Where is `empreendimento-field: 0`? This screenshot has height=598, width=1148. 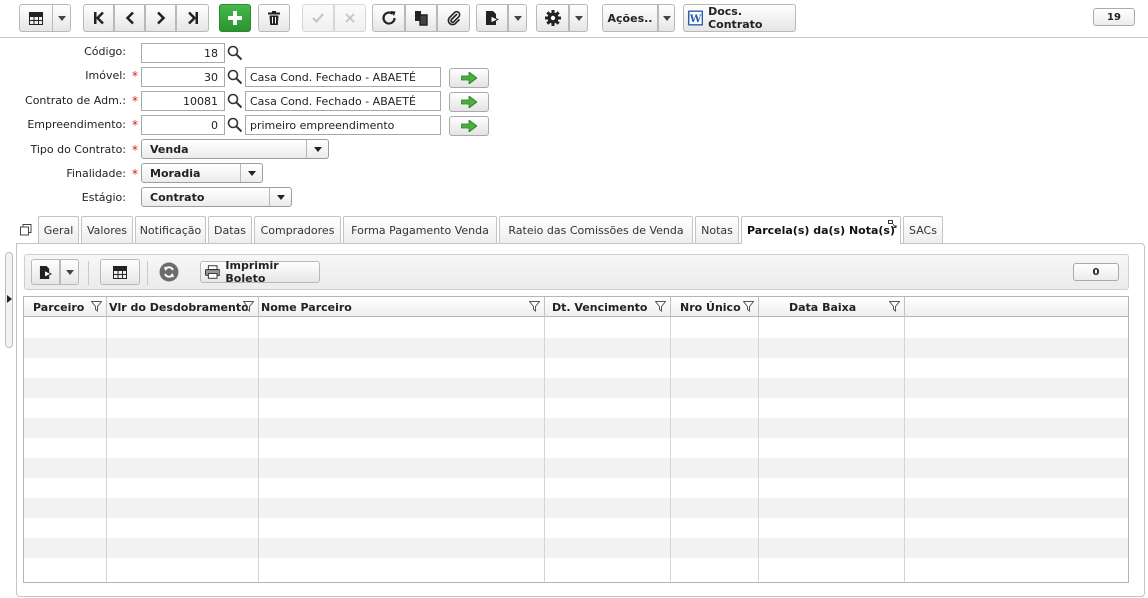
empreendimento-field: 0 is located at coordinates (183, 125).